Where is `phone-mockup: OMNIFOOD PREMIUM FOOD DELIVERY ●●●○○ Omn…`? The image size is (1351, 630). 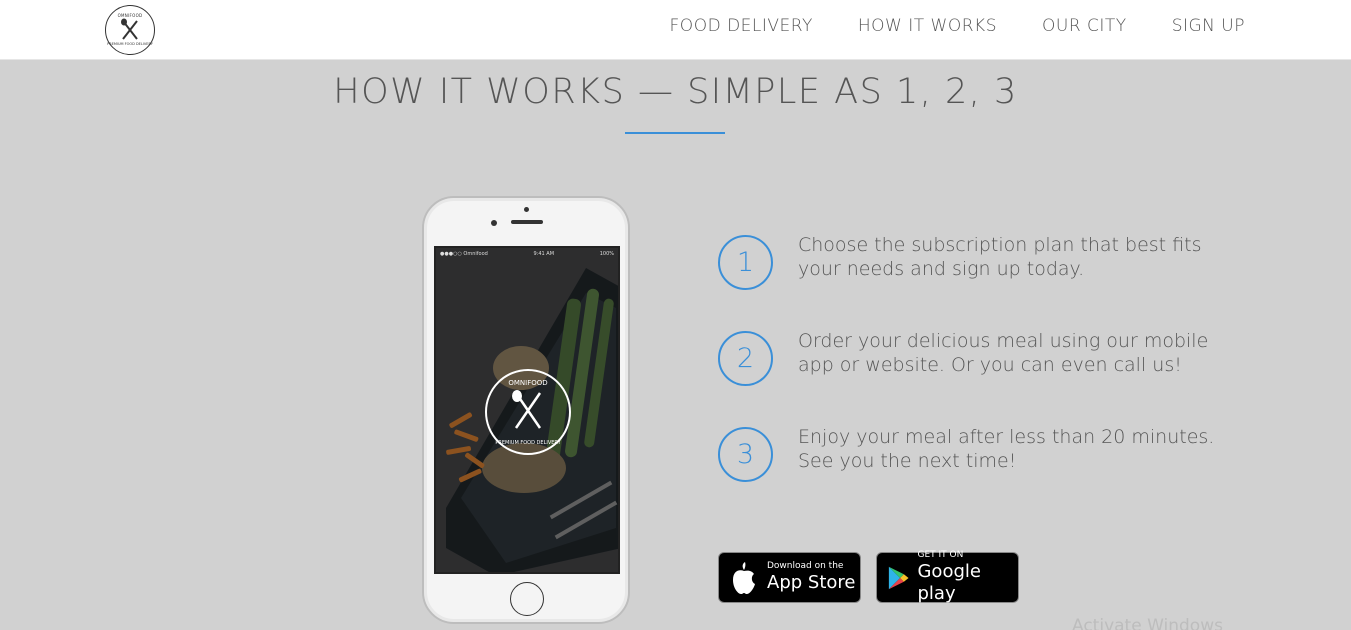
phone-mockup: OMNIFOOD PREMIUM FOOD DELIVERY ●●●○○ Omn… is located at coordinates (526, 410).